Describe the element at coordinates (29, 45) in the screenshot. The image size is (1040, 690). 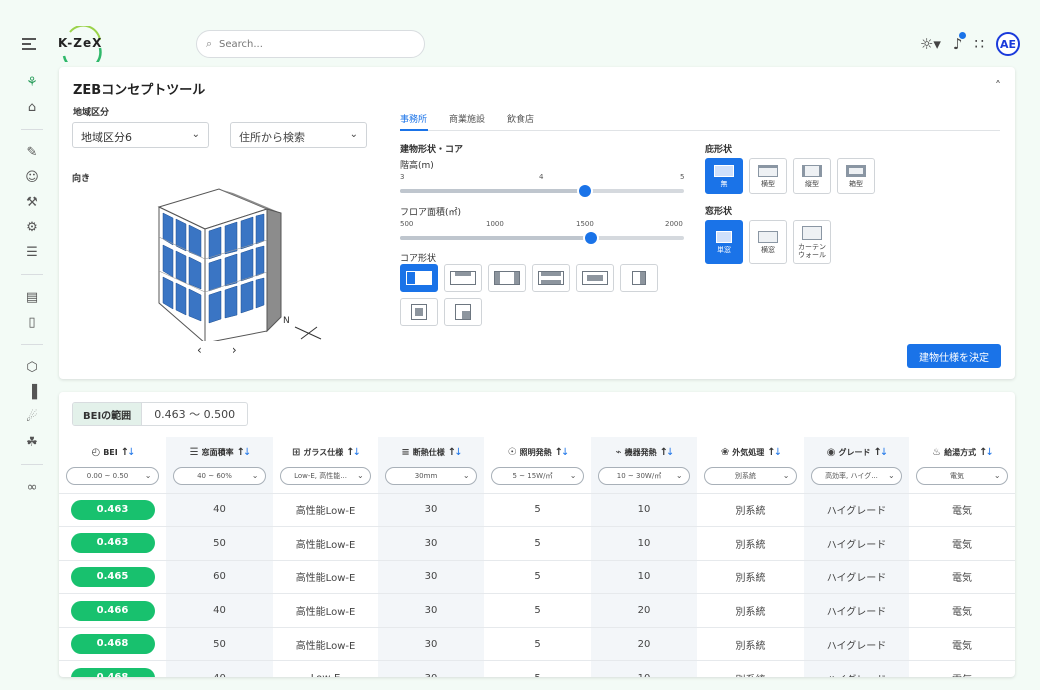
I see `menu-icon` at that location.